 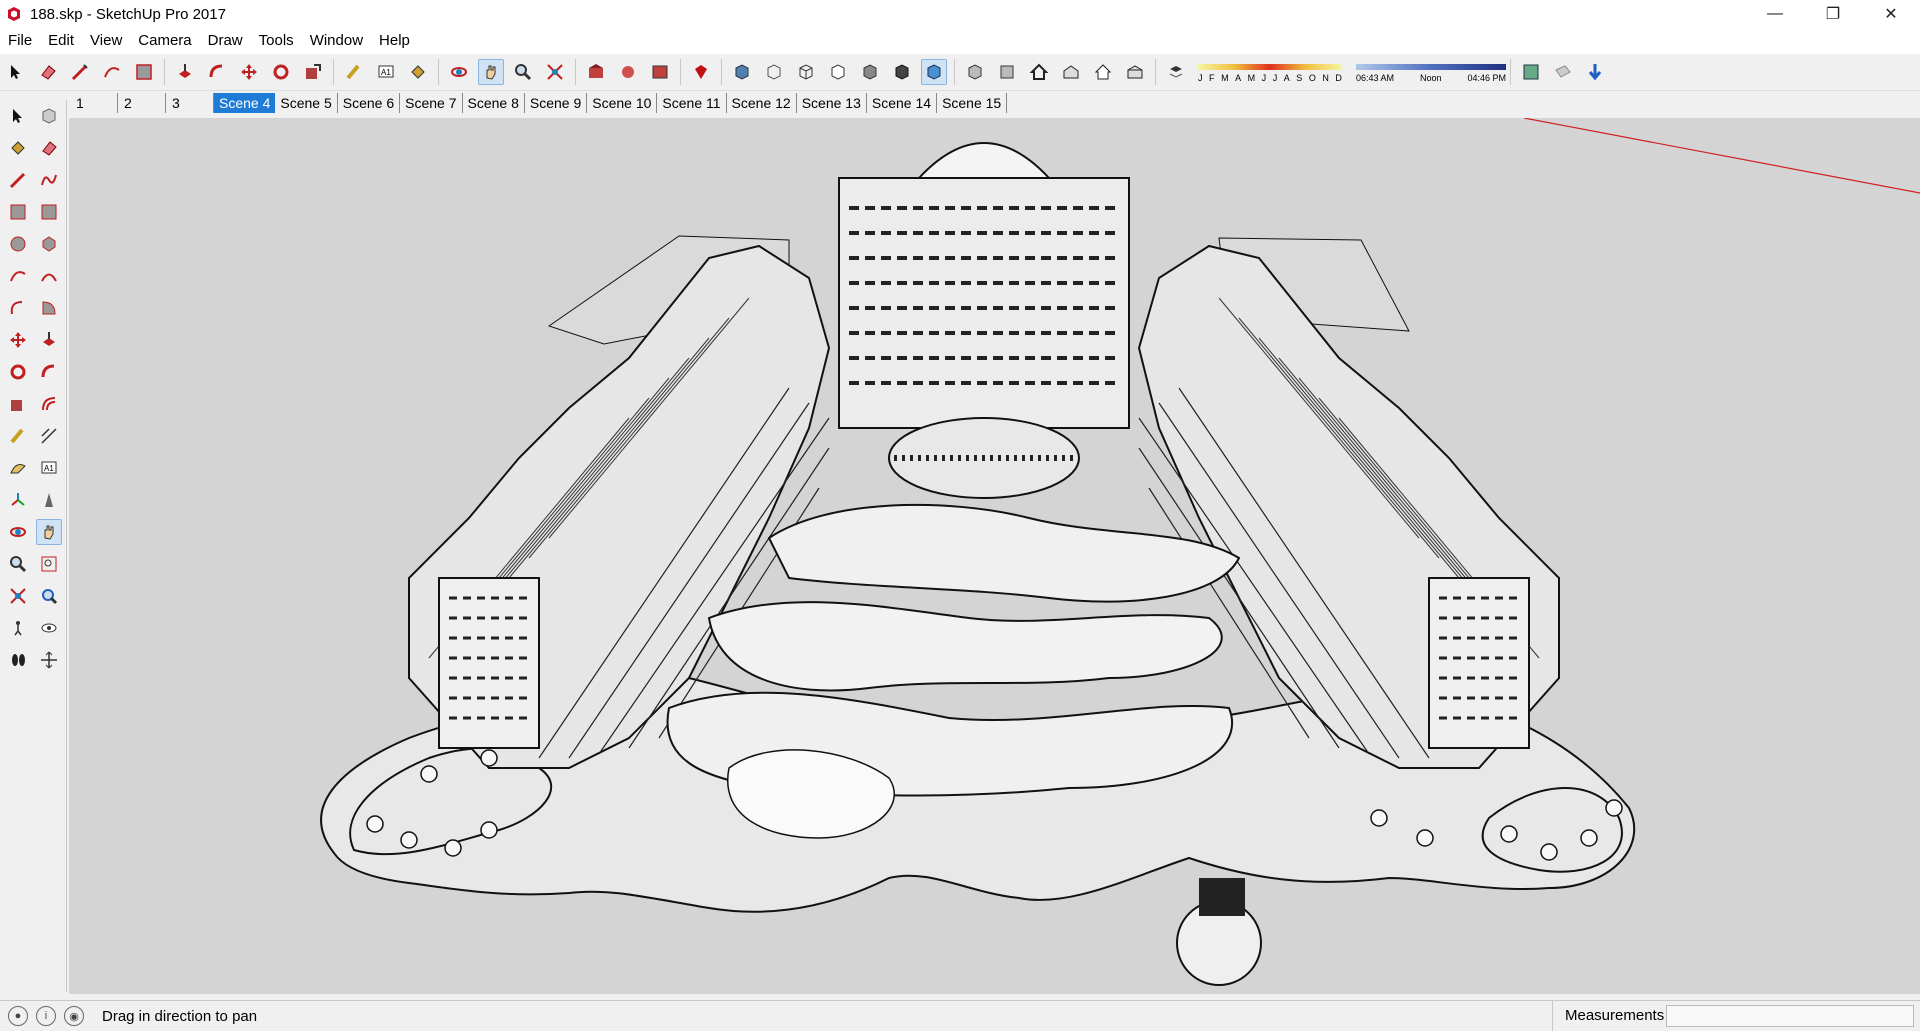 What do you see at coordinates (49, 276) in the screenshot?
I see `two-point-arc-icon` at bounding box center [49, 276].